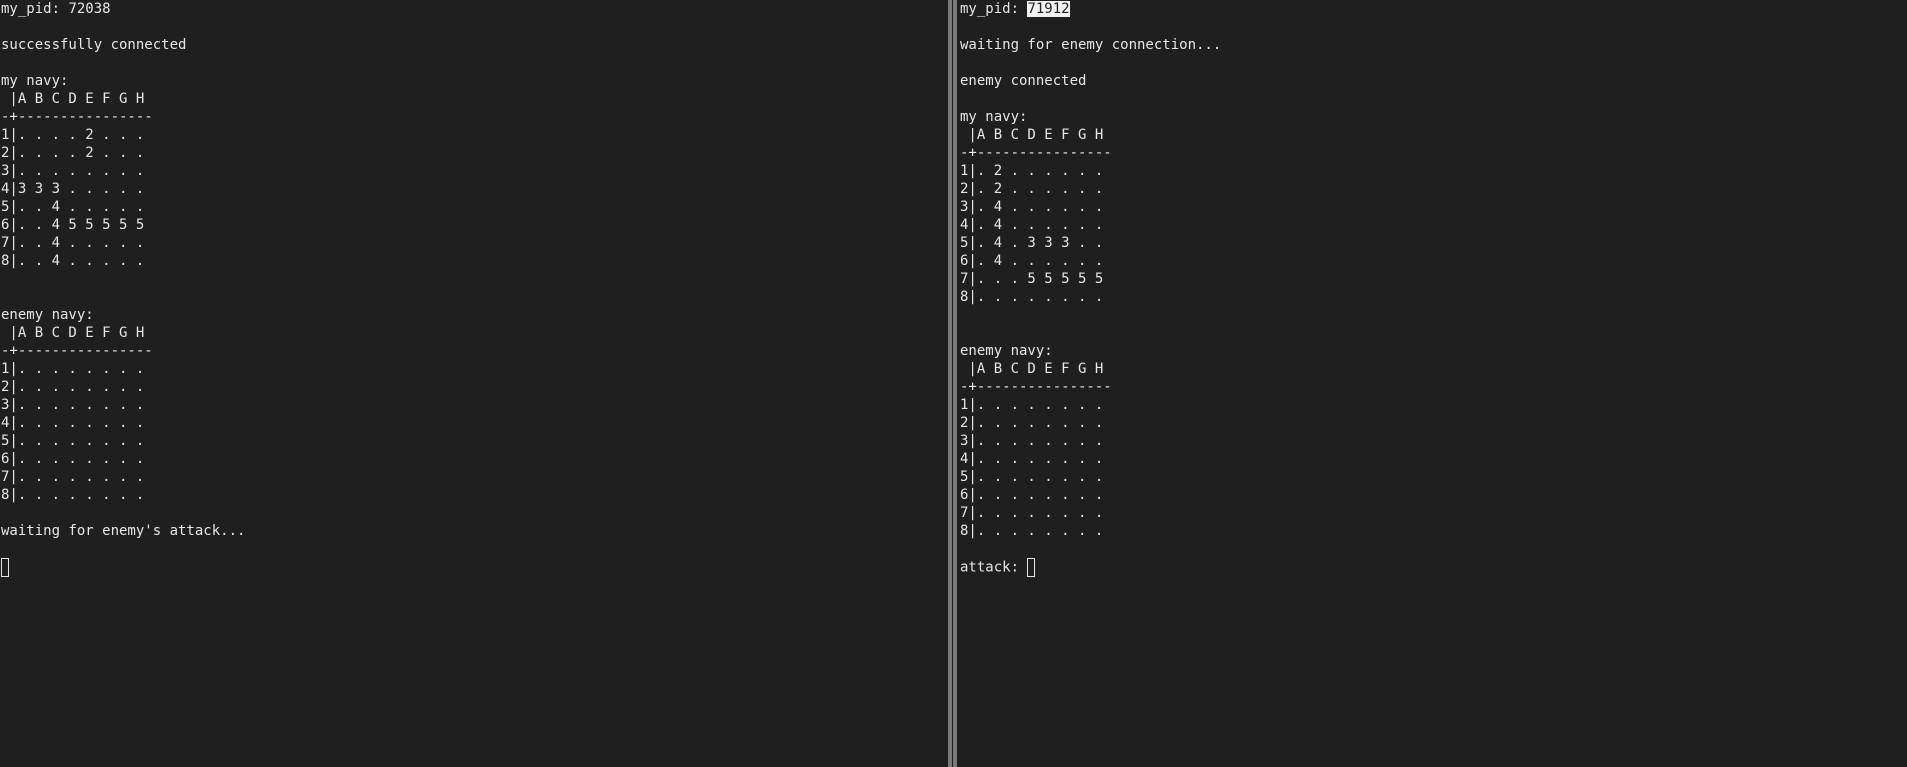  I want to click on grid-row: 2|. . . . 2 . . ., so click(73, 153).